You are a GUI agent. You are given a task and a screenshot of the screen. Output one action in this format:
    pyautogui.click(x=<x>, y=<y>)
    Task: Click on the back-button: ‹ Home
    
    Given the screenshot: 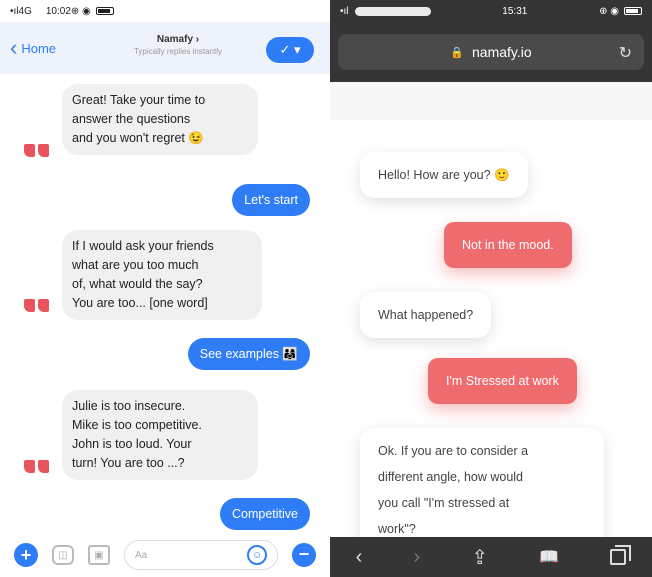 What is the action you would take?
    pyautogui.click(x=33, y=48)
    